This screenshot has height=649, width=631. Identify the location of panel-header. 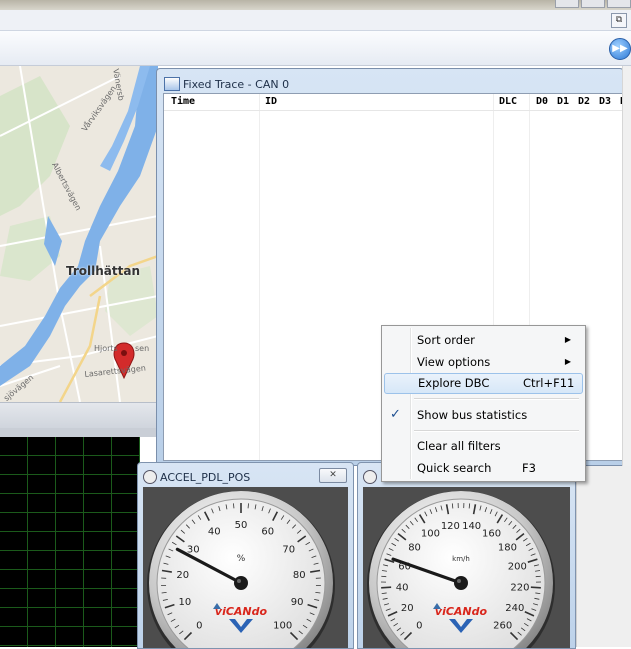
(80, 415).